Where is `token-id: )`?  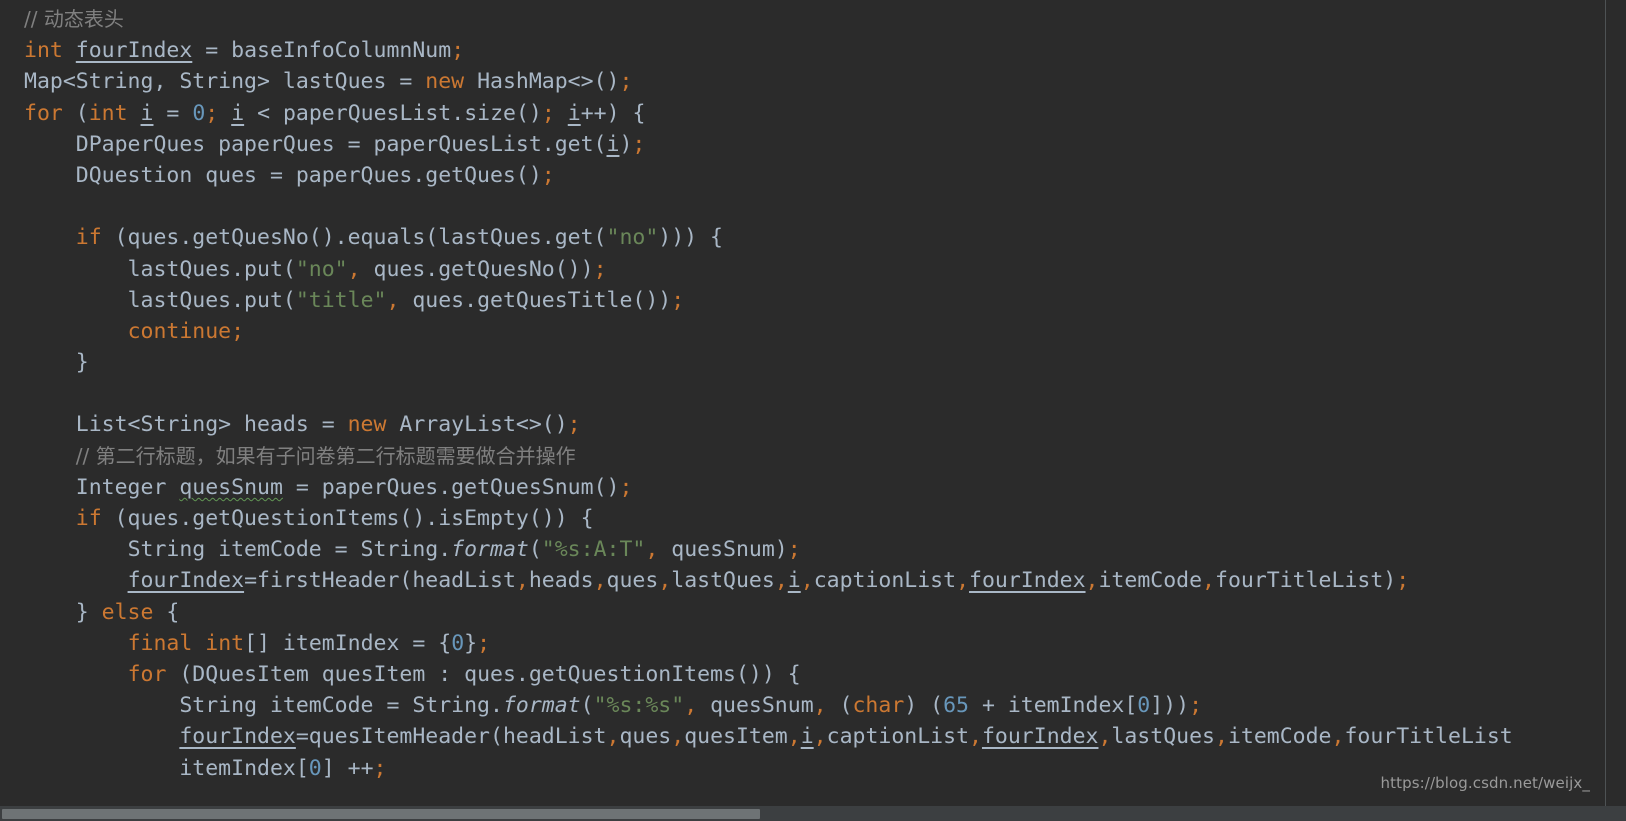
token-id: ) is located at coordinates (626, 144).